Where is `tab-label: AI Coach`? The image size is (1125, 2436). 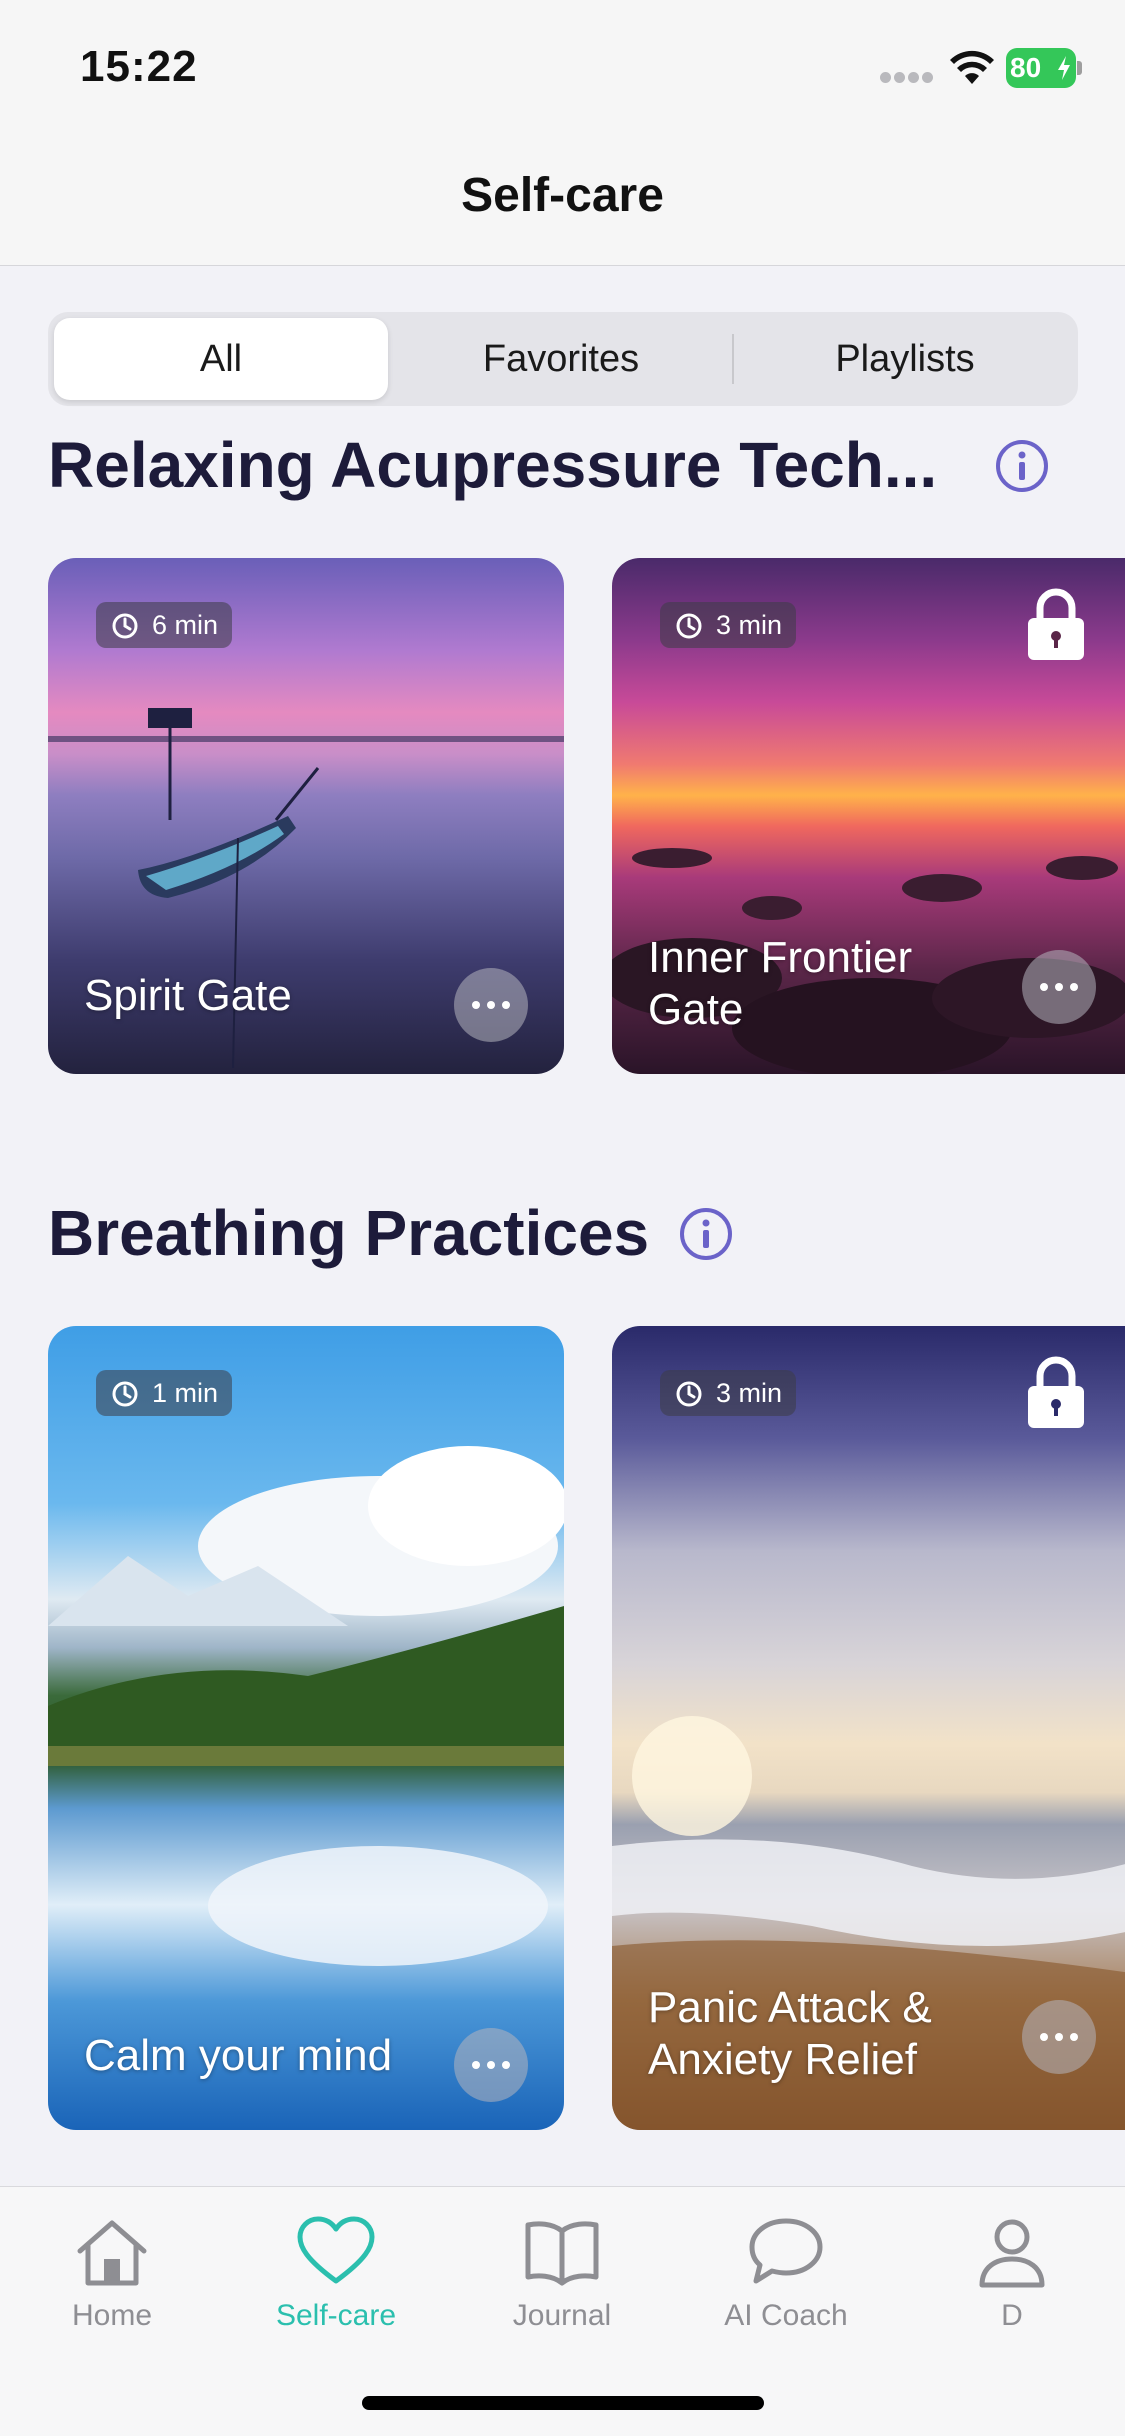 tab-label: AI Coach is located at coordinates (786, 2315).